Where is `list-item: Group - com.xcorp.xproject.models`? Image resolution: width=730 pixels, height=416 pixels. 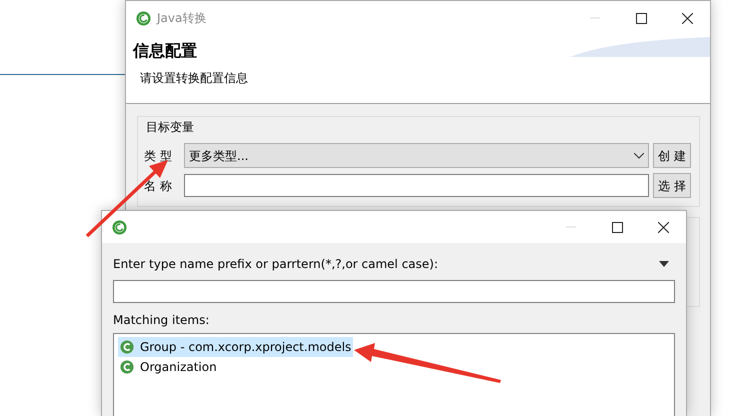
list-item: Group - com.xcorp.xproject.models is located at coordinates (236, 347).